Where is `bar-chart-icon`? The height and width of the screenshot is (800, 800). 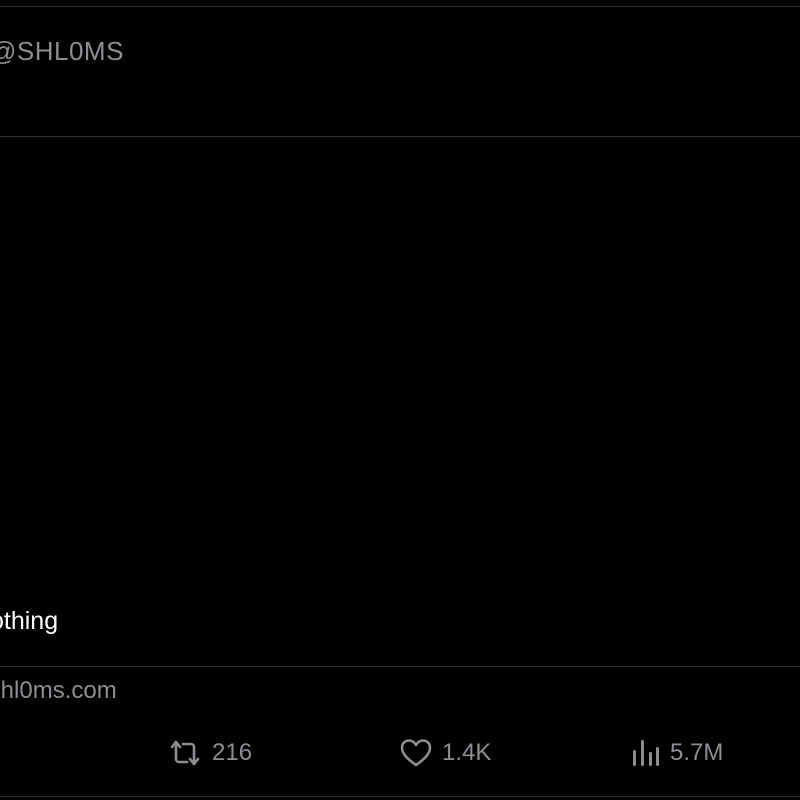 bar-chart-icon is located at coordinates (646, 753).